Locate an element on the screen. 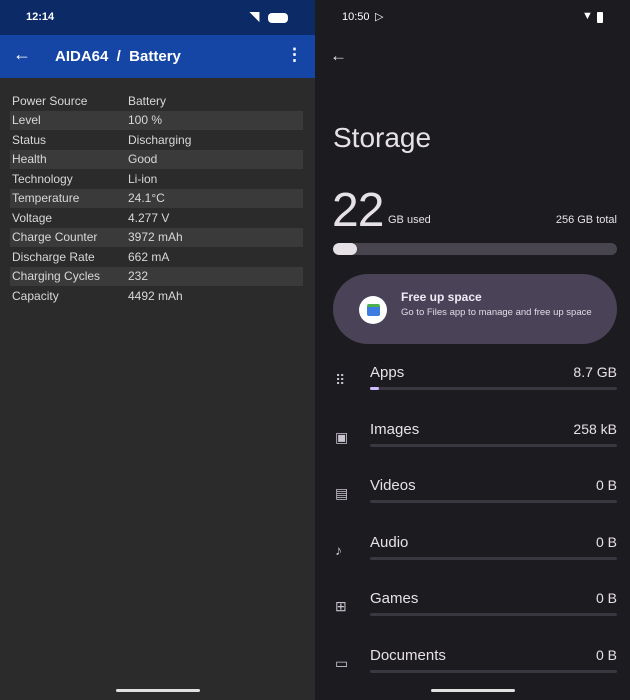 The height and width of the screenshot is (700, 630). row-value: Discharging is located at coordinates (160, 139).